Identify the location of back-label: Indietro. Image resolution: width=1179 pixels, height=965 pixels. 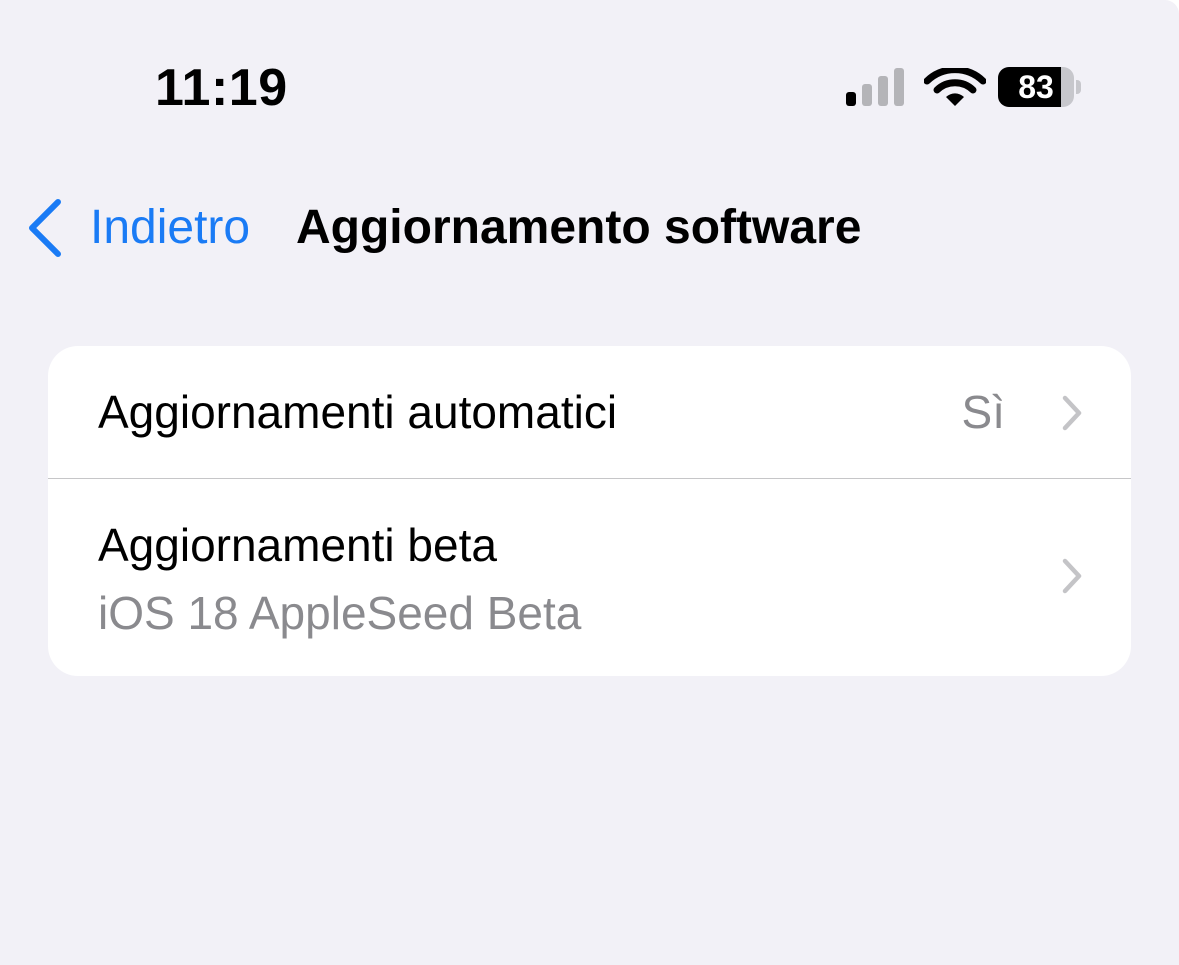
(170, 227).